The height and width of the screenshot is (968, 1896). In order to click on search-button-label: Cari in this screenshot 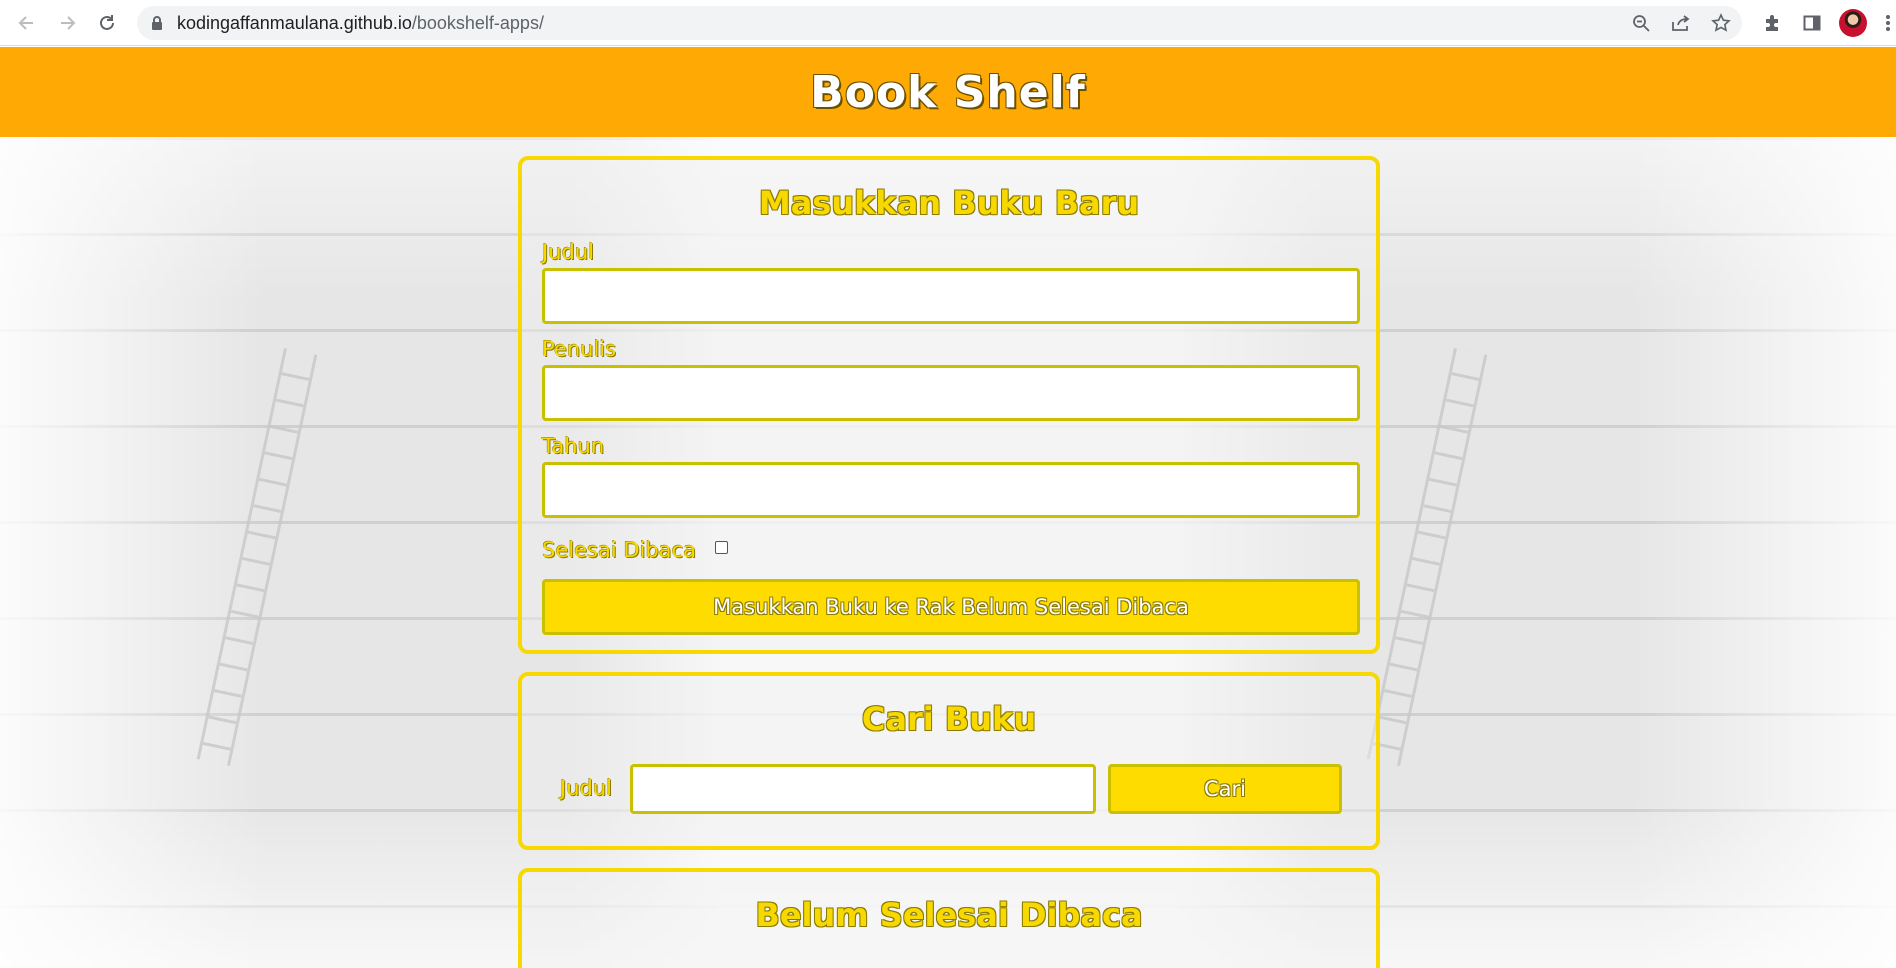, I will do `click(1225, 789)`.